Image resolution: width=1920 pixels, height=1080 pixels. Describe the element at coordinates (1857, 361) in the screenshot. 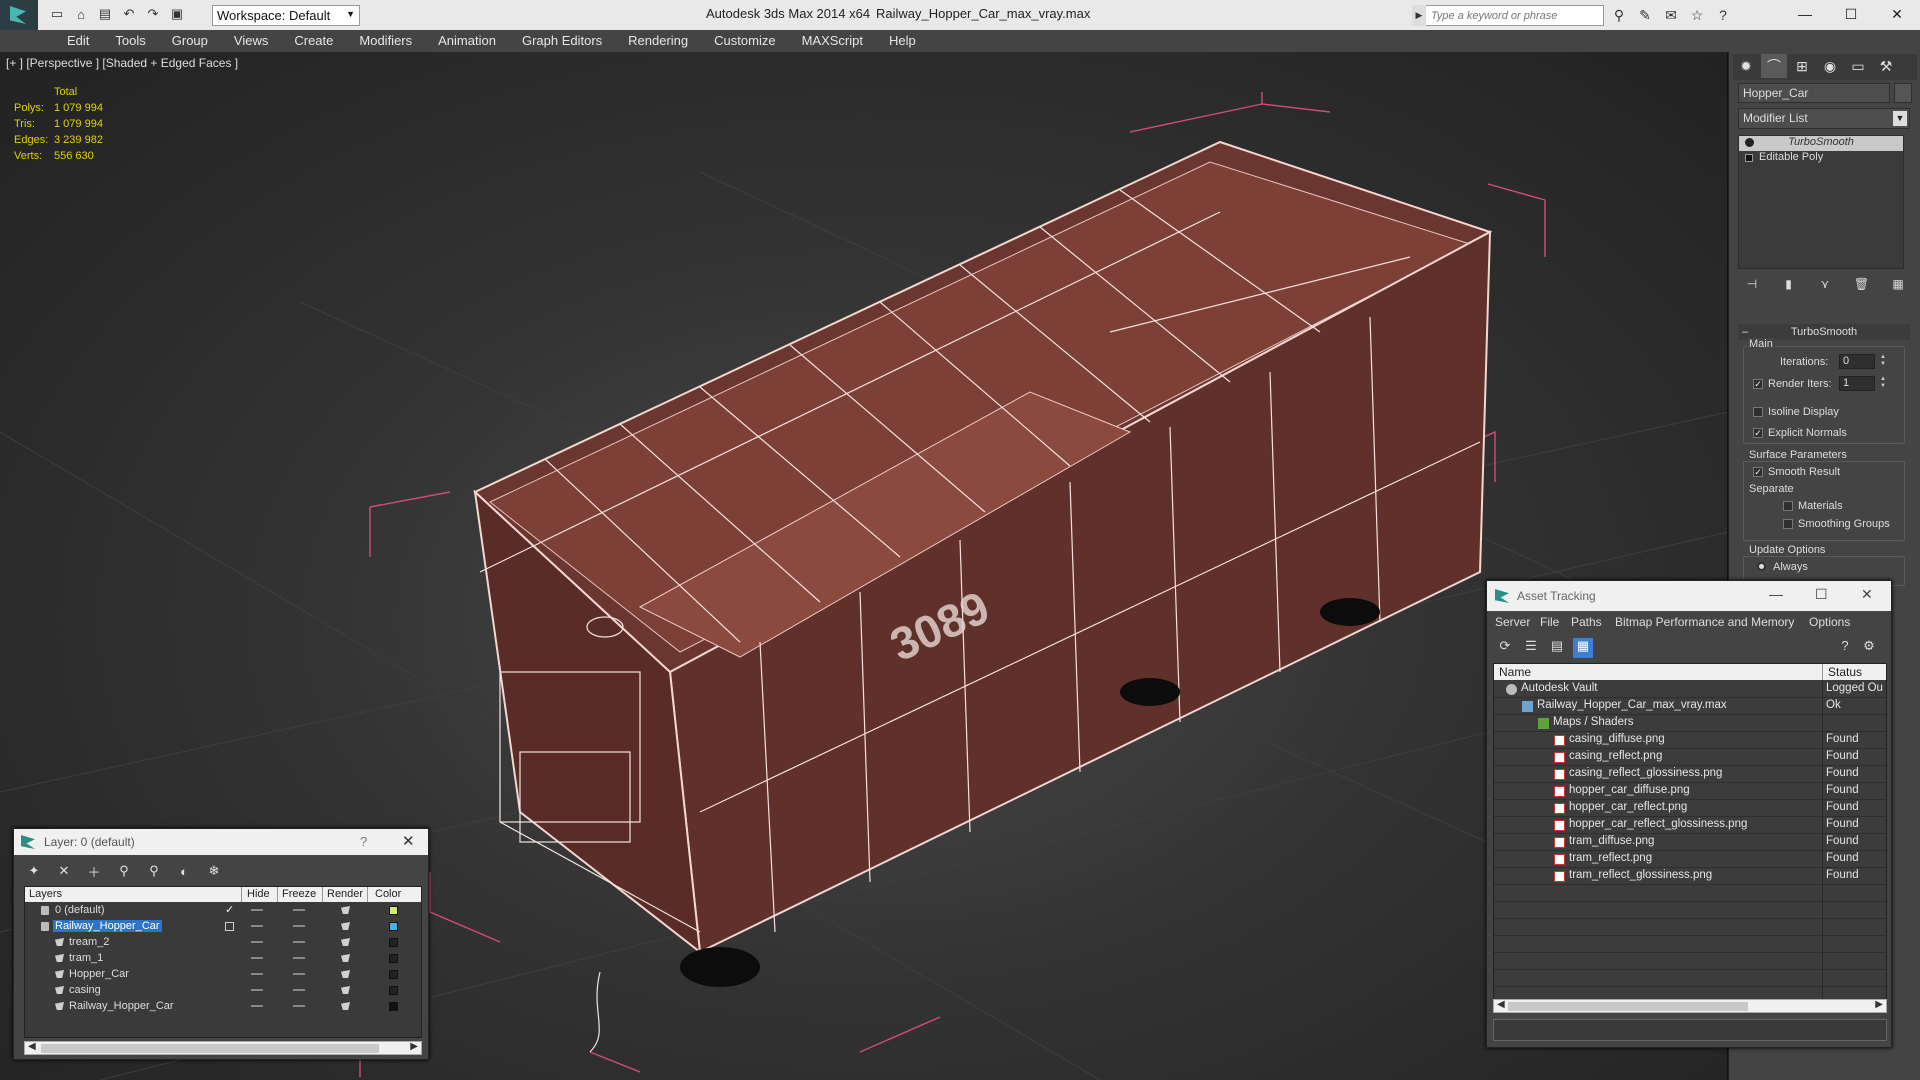

I see `iterations-spinner: 0` at that location.